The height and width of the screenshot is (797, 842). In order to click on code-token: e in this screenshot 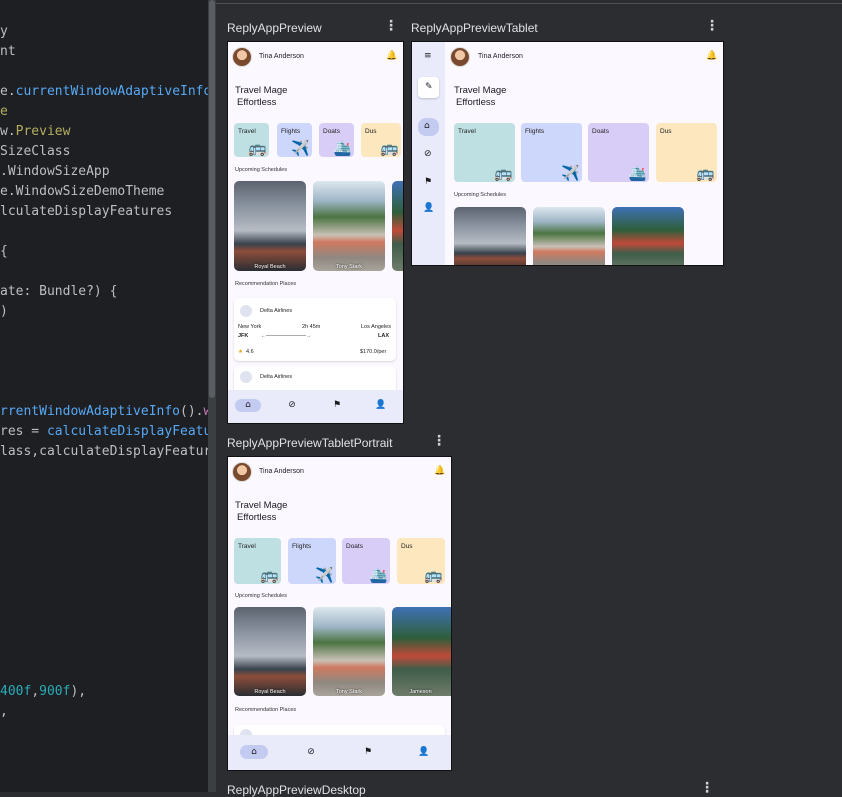, I will do `click(4, 111)`.